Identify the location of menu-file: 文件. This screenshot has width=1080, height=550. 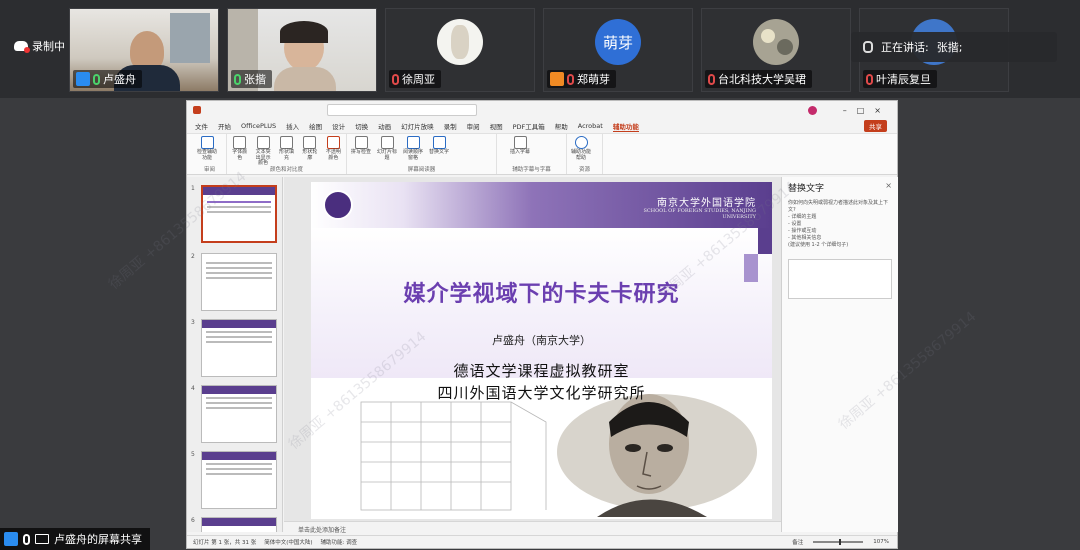
(201, 126).